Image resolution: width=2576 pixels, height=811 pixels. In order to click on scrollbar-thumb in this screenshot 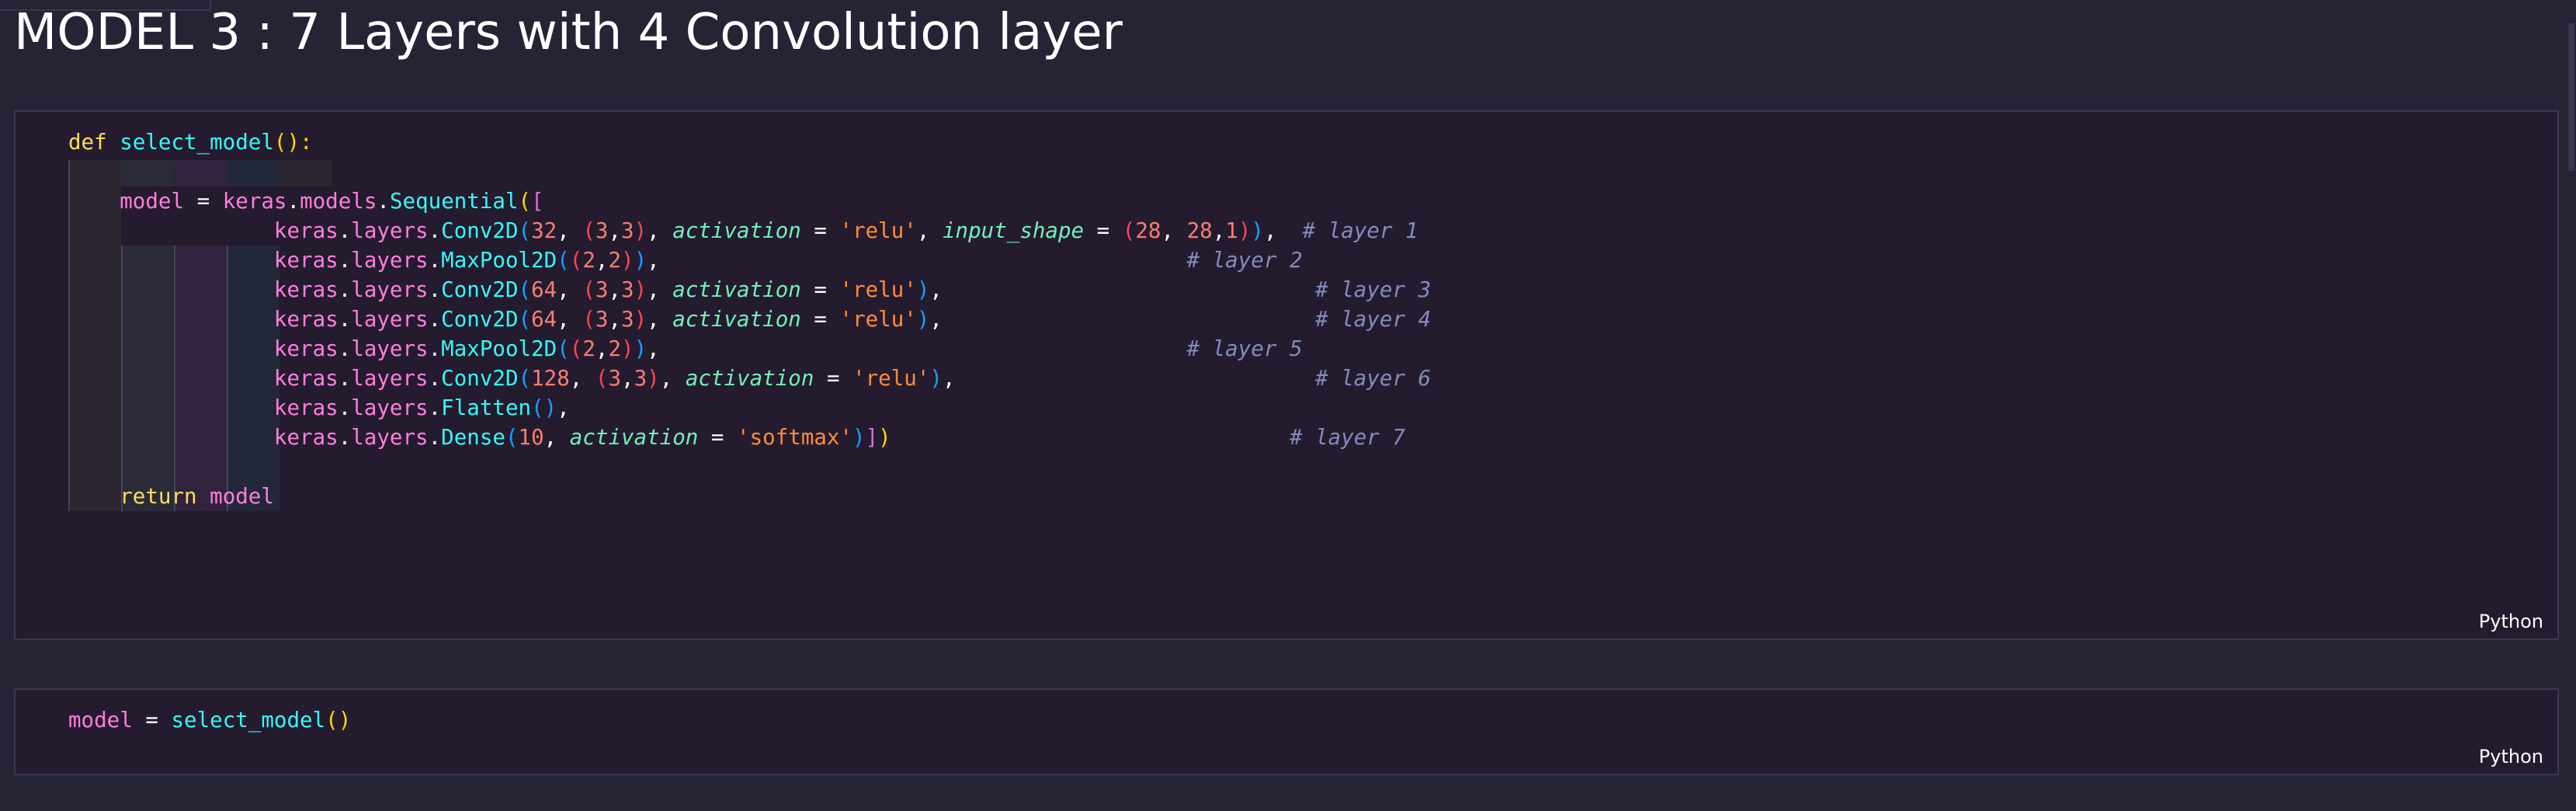, I will do `click(2571, 97)`.